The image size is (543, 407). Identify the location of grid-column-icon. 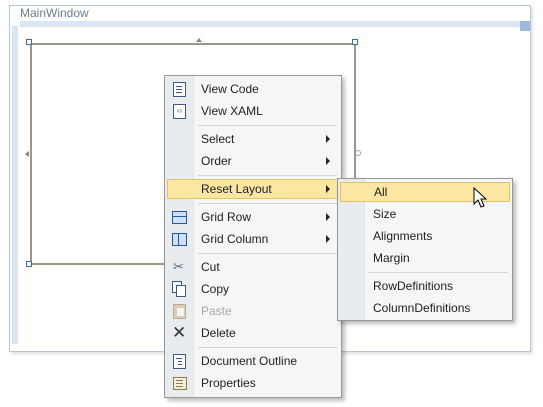
(179, 239).